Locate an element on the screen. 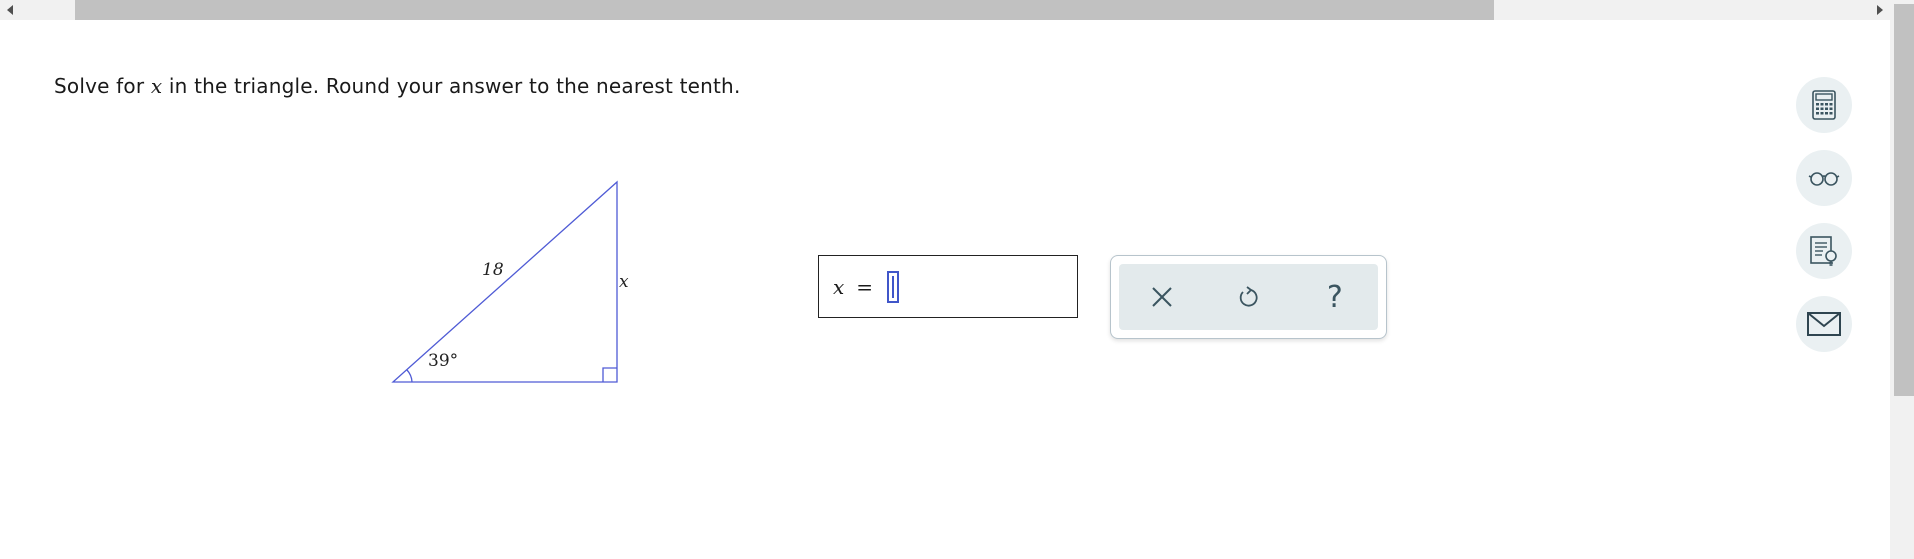  undo-icon is located at coordinates (1249, 296).